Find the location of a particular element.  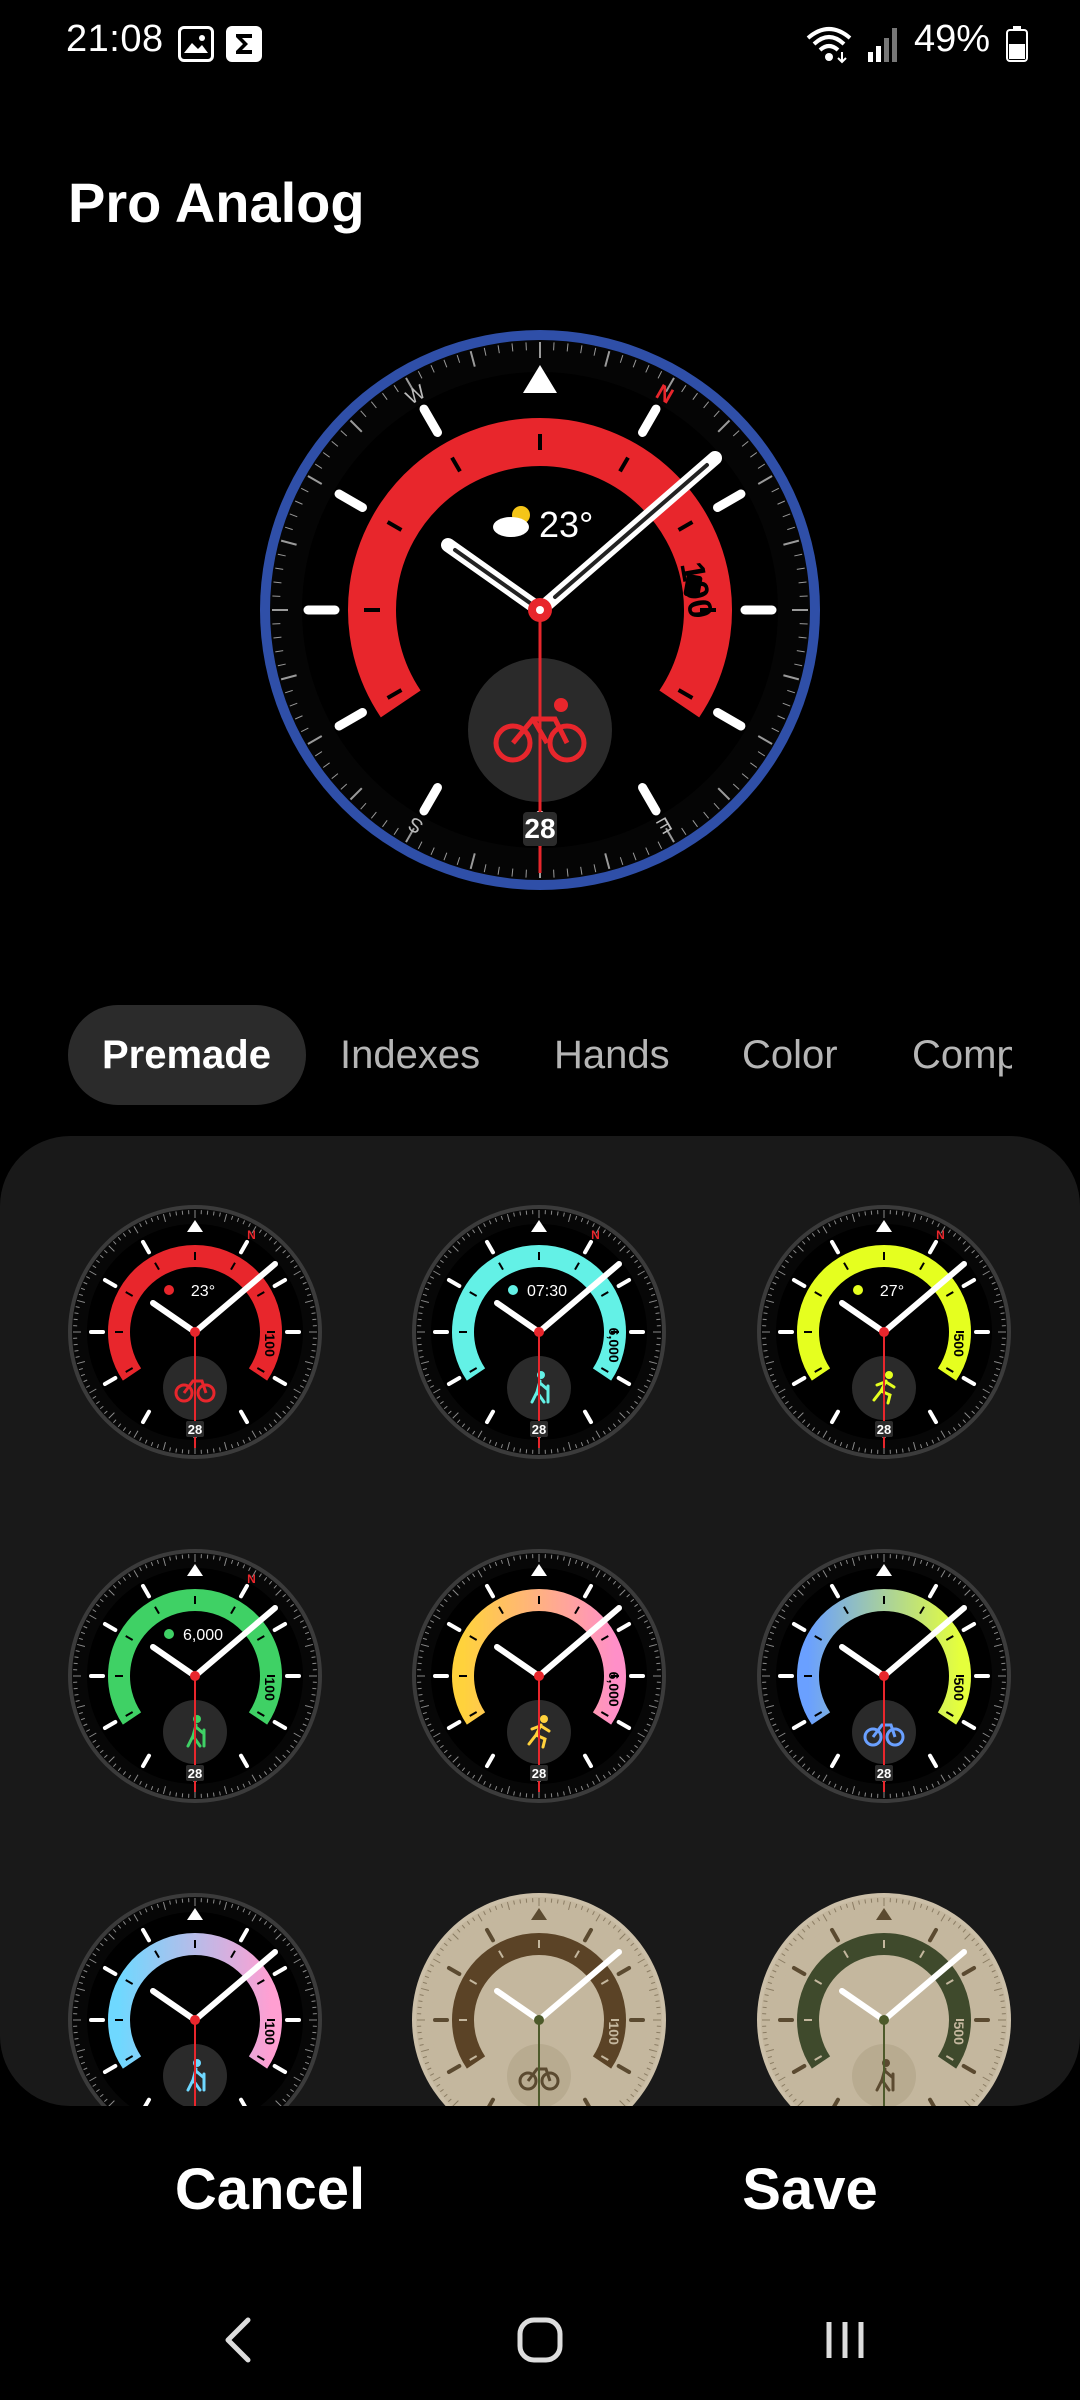

preset-watch-face: N 6,000 100 28 is located at coordinates (195, 1676).